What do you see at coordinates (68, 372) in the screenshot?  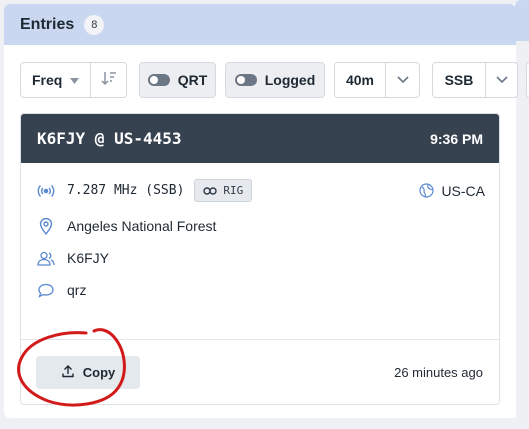 I see `upload-arrow-icon` at bounding box center [68, 372].